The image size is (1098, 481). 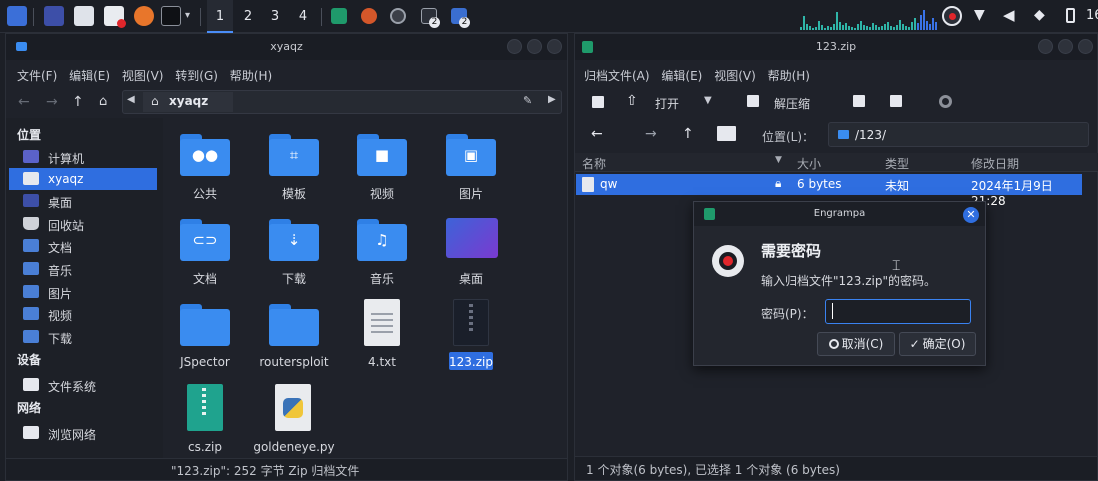 I want to click on item-label: 模板, so click(x=294, y=193).